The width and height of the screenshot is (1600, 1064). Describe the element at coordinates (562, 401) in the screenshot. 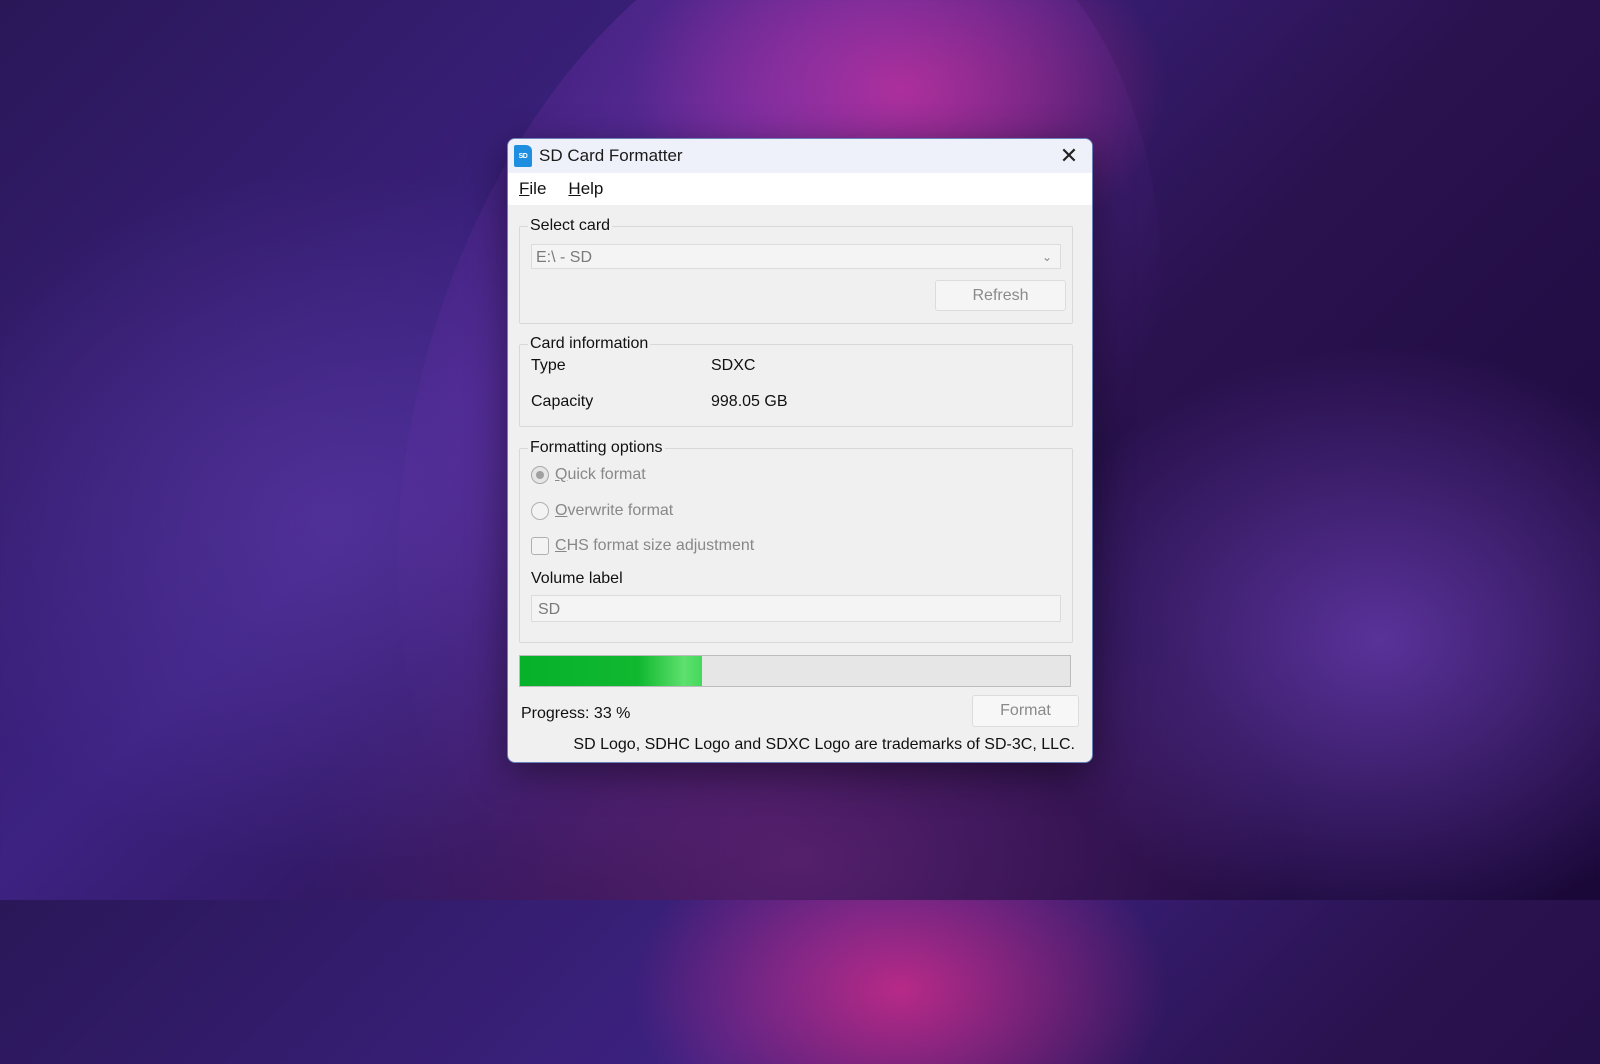

I see `capacity-label: Capacity` at that location.